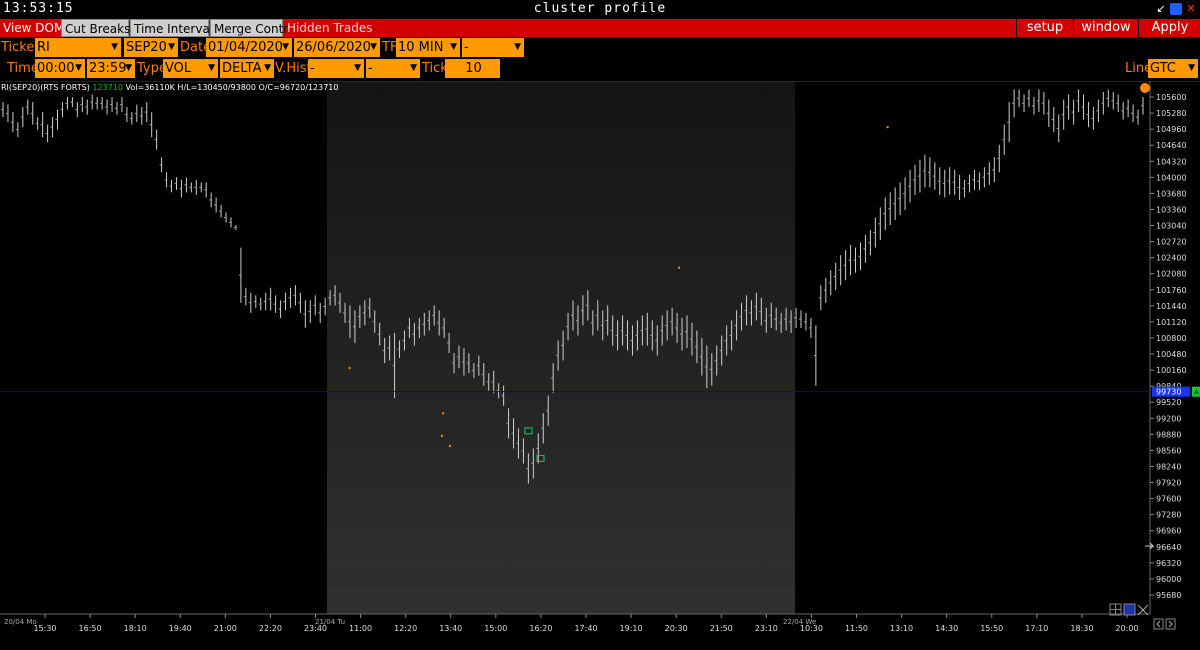  What do you see at coordinates (1129, 609) in the screenshot?
I see `layout-icon` at bounding box center [1129, 609].